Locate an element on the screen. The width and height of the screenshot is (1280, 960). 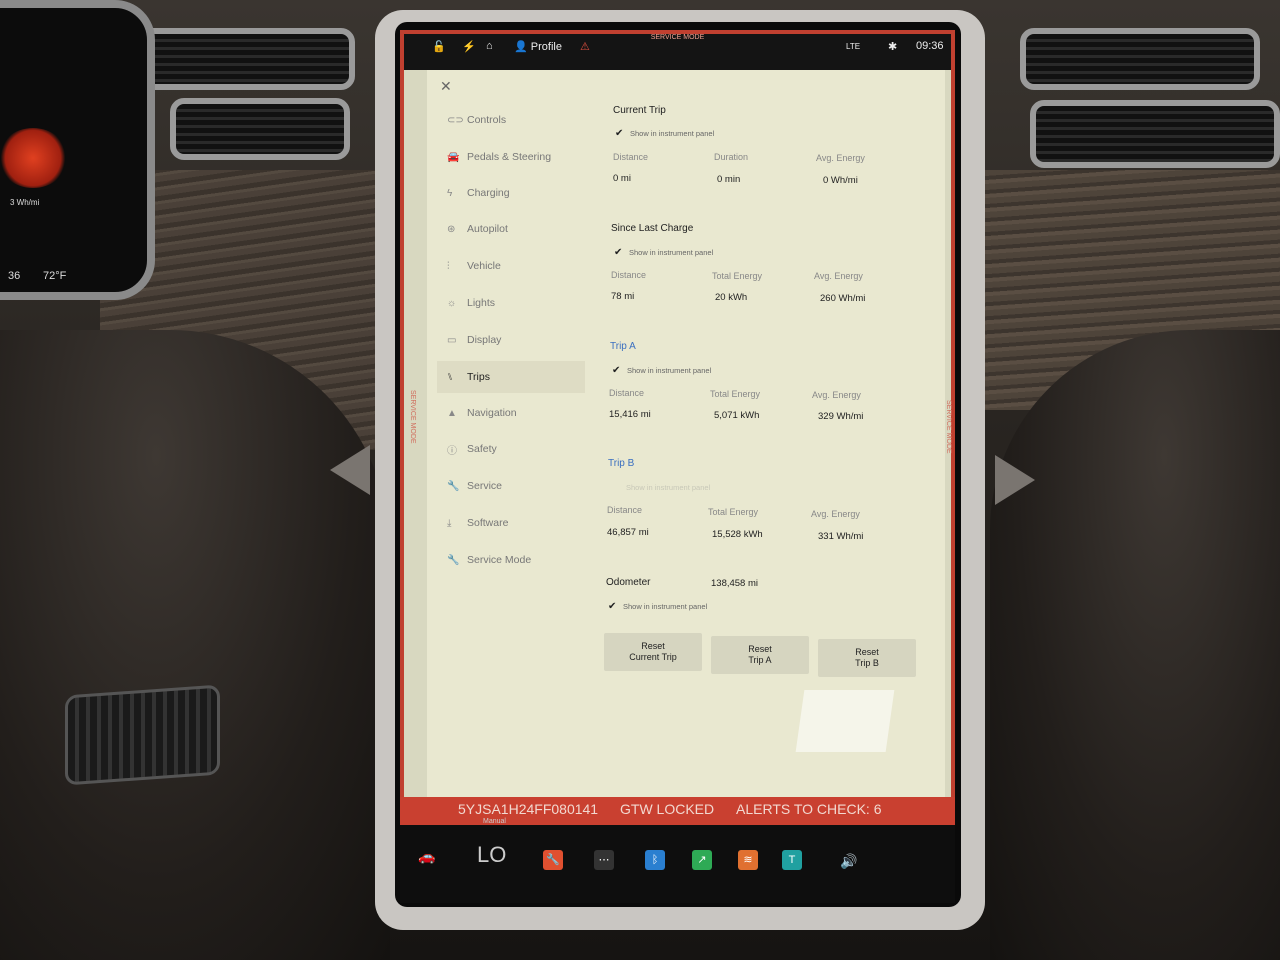
stat-value: 15,528 kWh is located at coordinates (737, 534).